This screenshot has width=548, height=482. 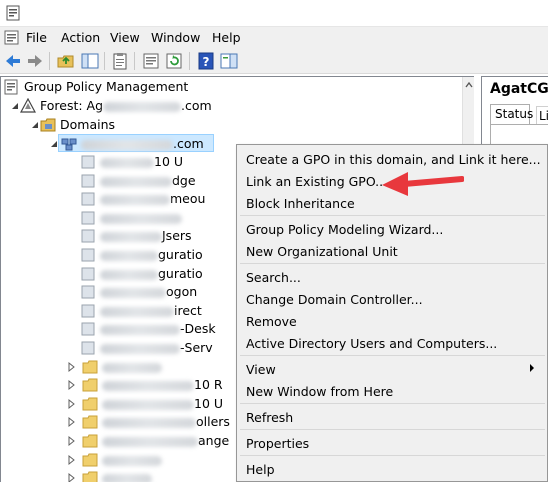 What do you see at coordinates (184, 180) in the screenshot?
I see `tree-item-label: dge` at bounding box center [184, 180].